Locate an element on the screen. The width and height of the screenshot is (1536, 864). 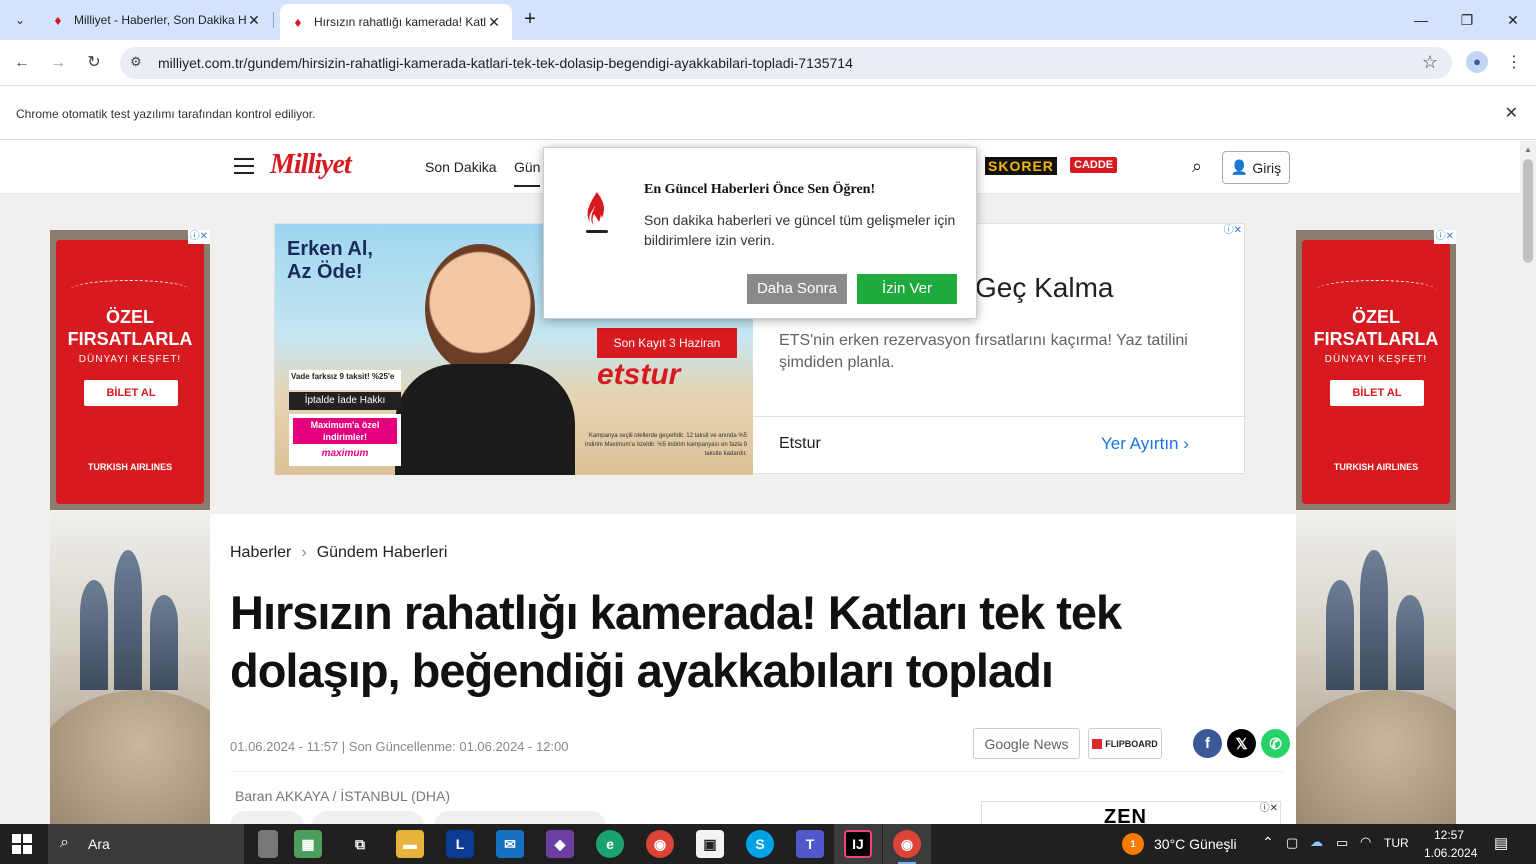
app-icon: ◆ is located at coordinates (560, 844).